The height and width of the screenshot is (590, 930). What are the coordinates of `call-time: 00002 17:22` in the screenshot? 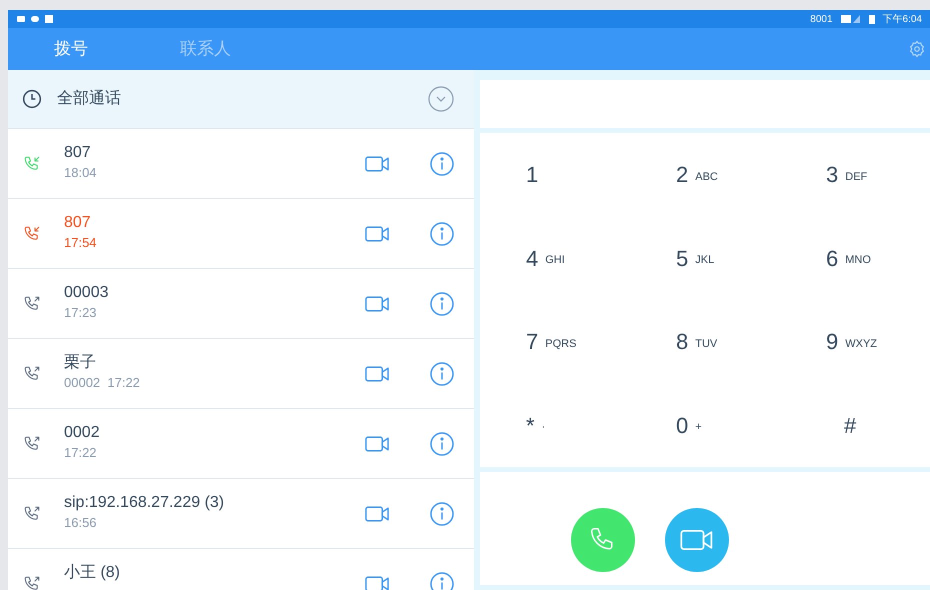 It's located at (102, 383).